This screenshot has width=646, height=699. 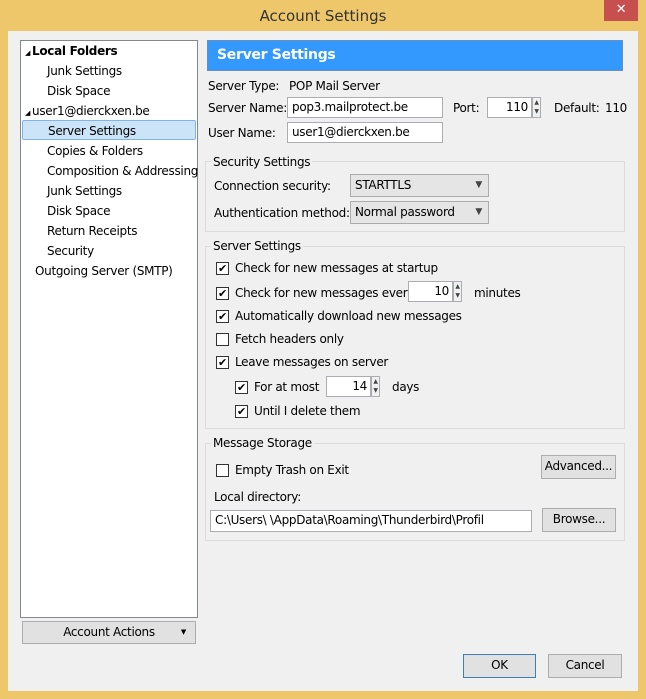 What do you see at coordinates (336, 268) in the screenshot?
I see `startup-label: Check for new messages at startup` at bounding box center [336, 268].